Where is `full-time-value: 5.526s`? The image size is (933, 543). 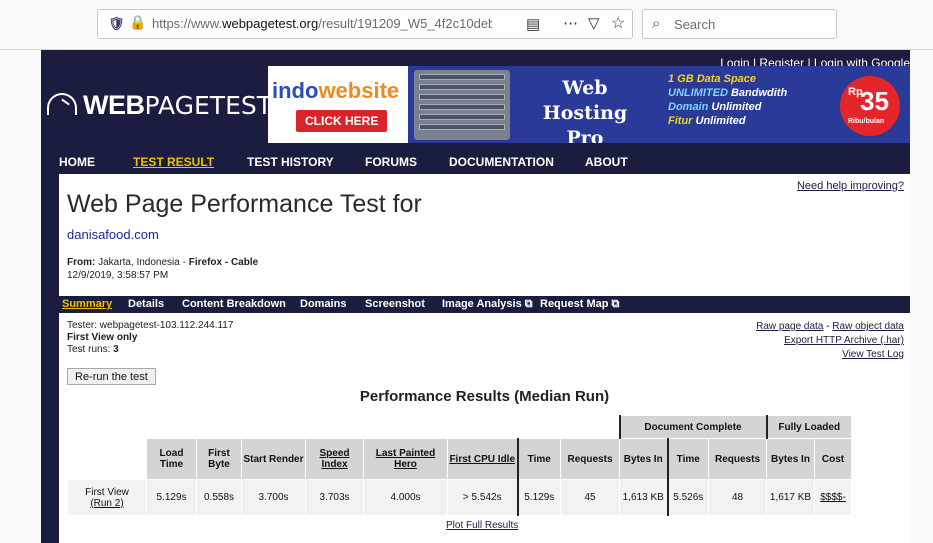
full-time-value: 5.526s is located at coordinates (687, 497).